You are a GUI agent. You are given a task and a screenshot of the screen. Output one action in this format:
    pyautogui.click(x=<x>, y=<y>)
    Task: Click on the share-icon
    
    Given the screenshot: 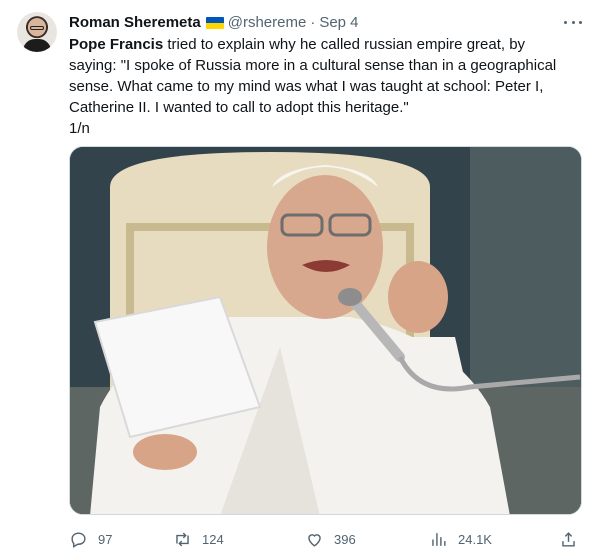 What is the action you would take?
    pyautogui.click(x=568, y=539)
    